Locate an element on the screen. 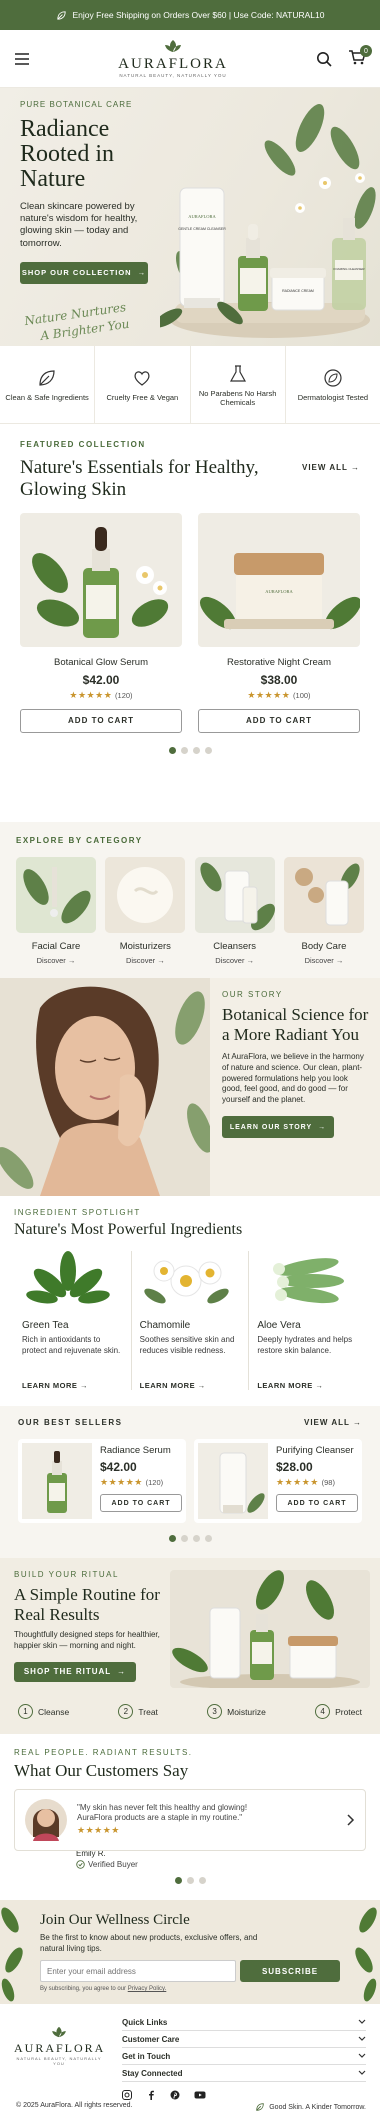 The width and height of the screenshot is (380, 2118). footer-link-quick-links: Quick Links is located at coordinates (244, 2022).